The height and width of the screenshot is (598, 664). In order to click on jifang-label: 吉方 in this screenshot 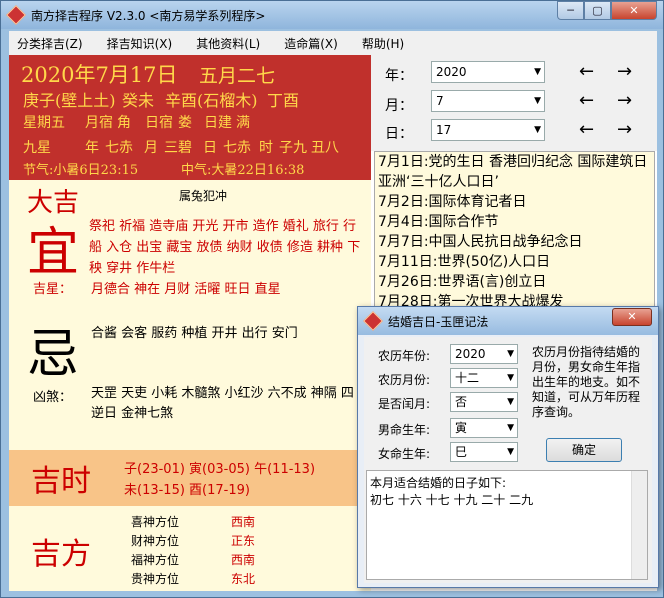, I will do `click(61, 554)`.